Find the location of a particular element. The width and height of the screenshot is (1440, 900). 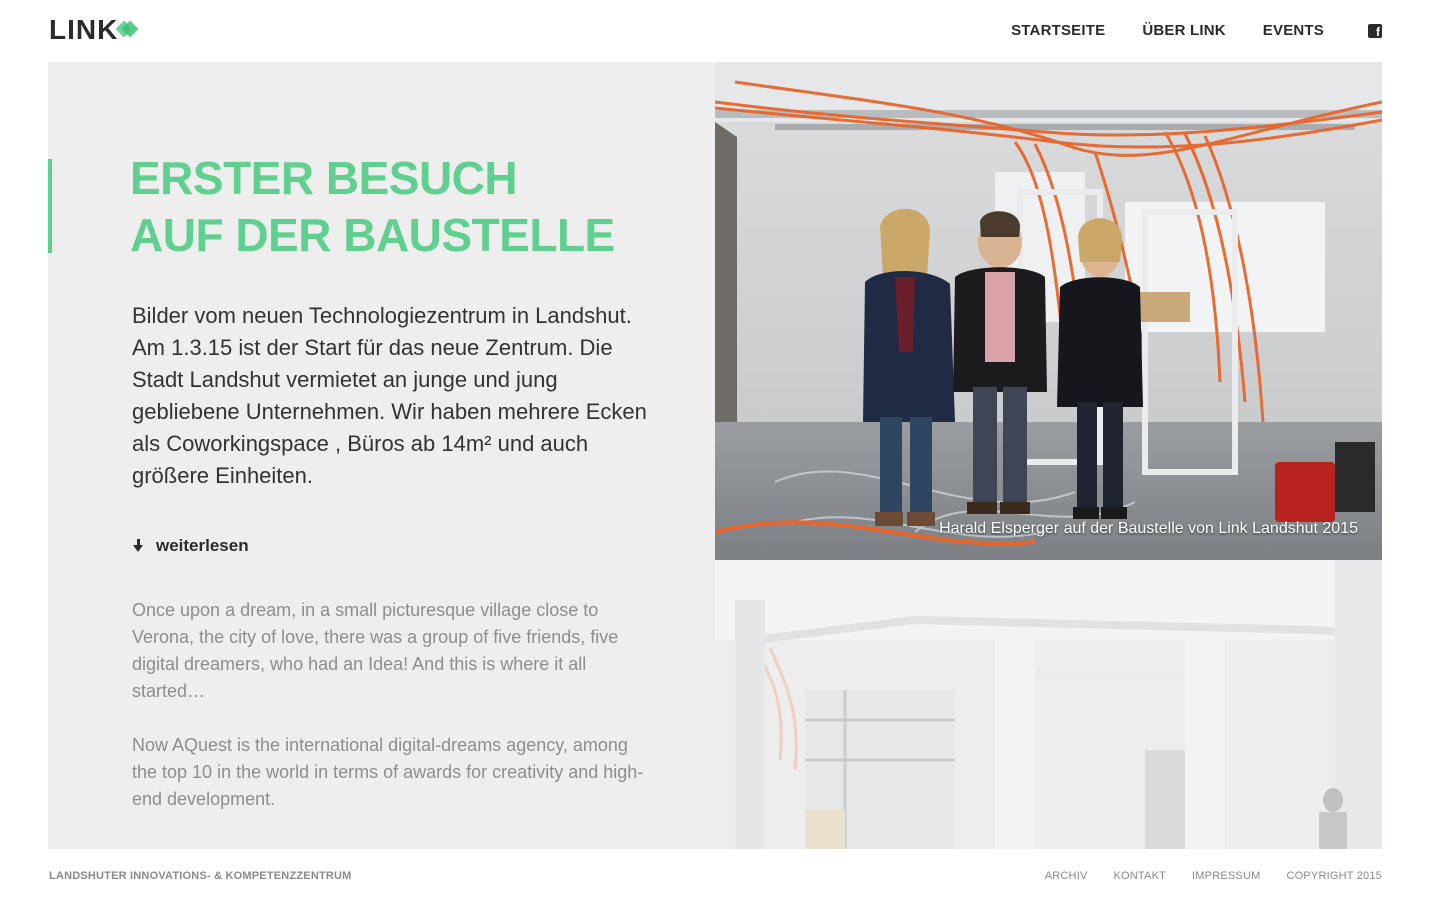

read-more-link: weiterlesen is located at coordinates (190, 546).